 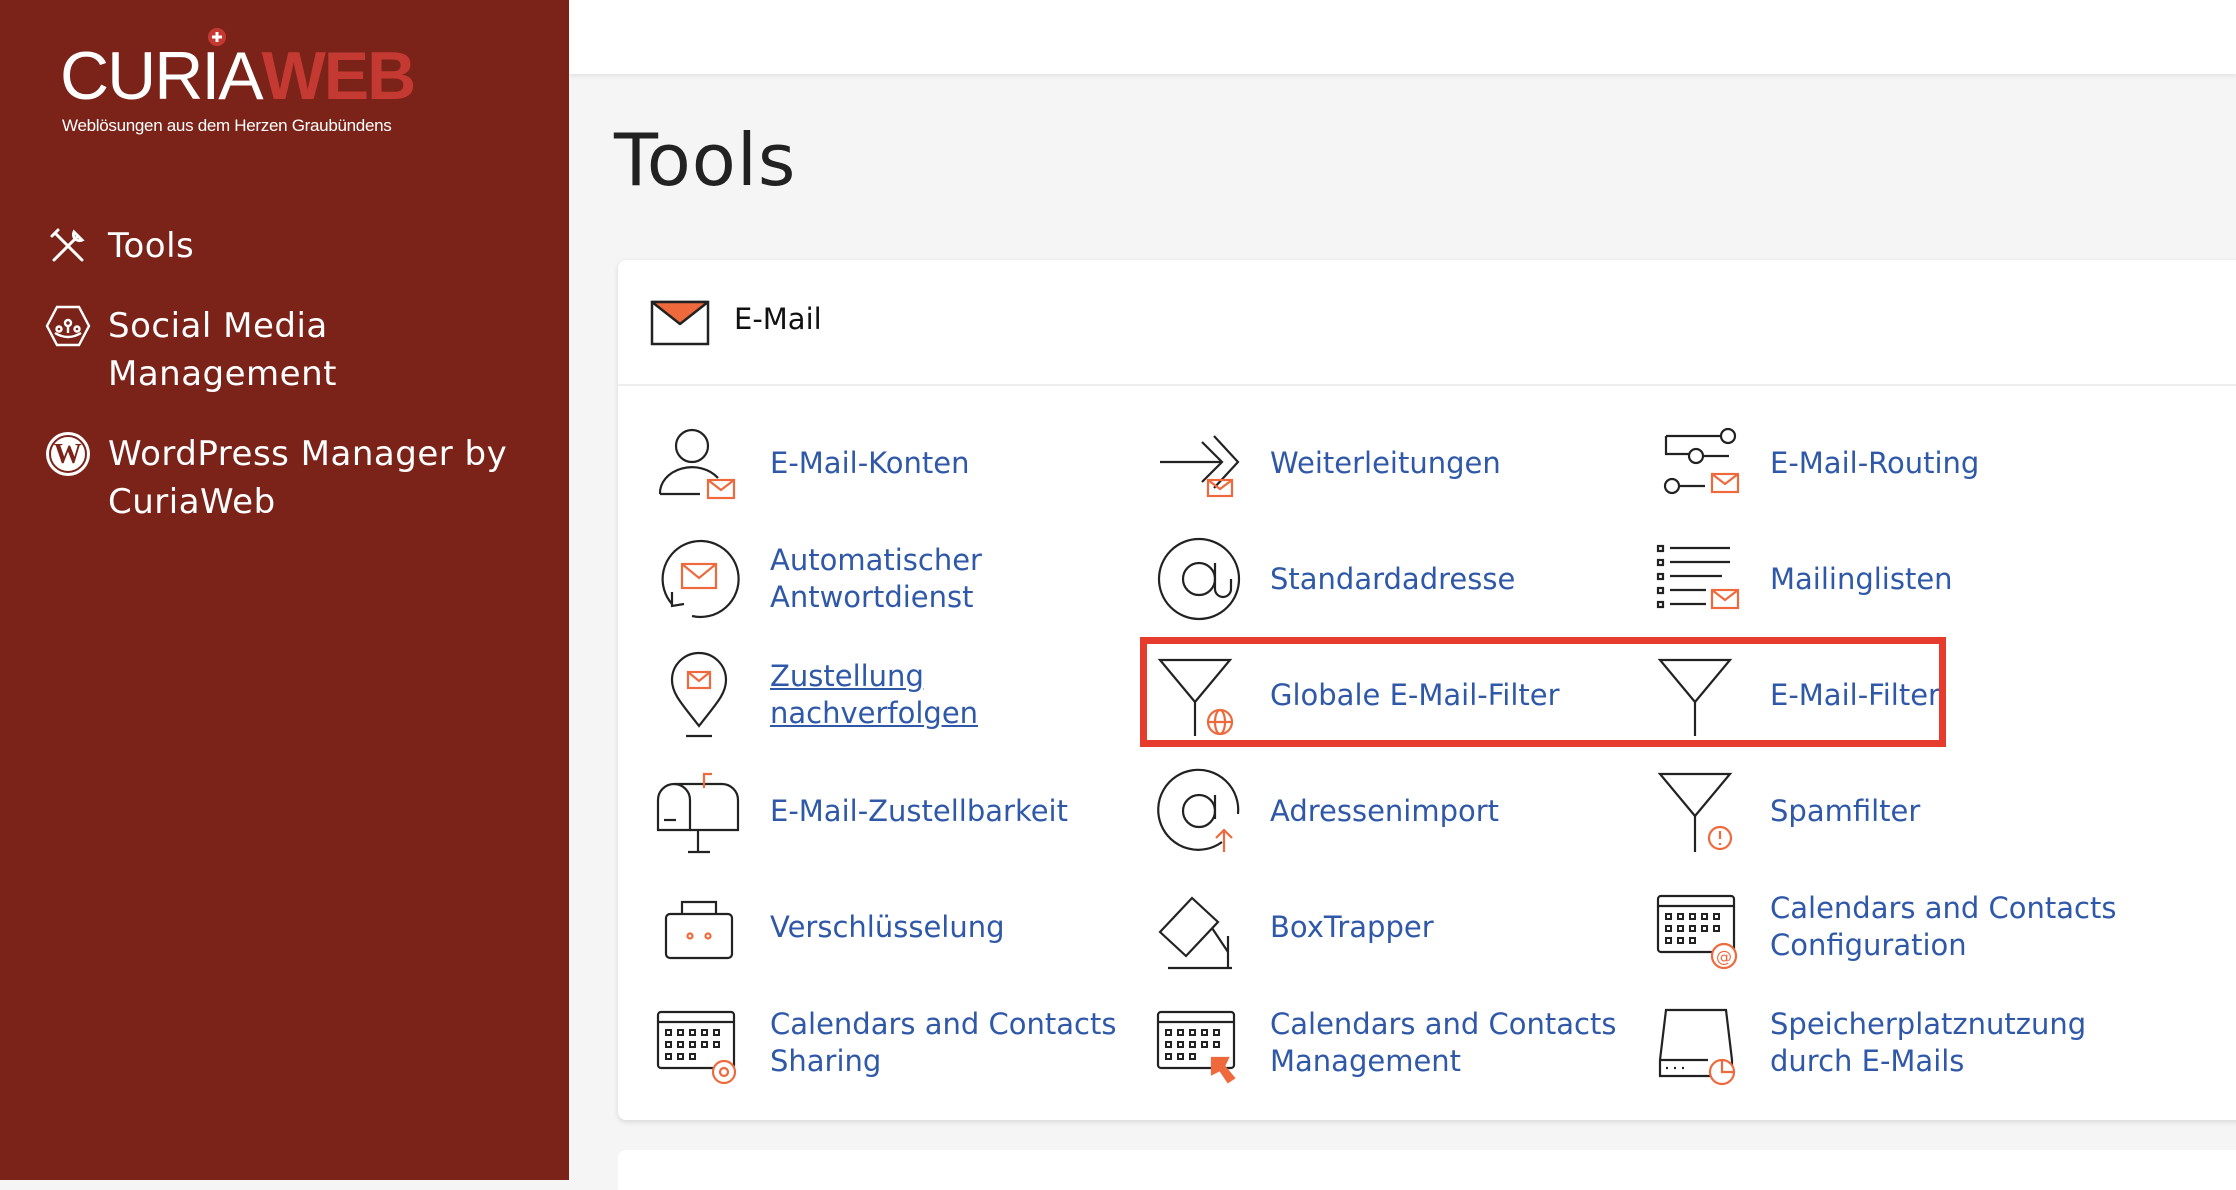 I want to click on calendar-sharing-icon, so click(x=696, y=1047).